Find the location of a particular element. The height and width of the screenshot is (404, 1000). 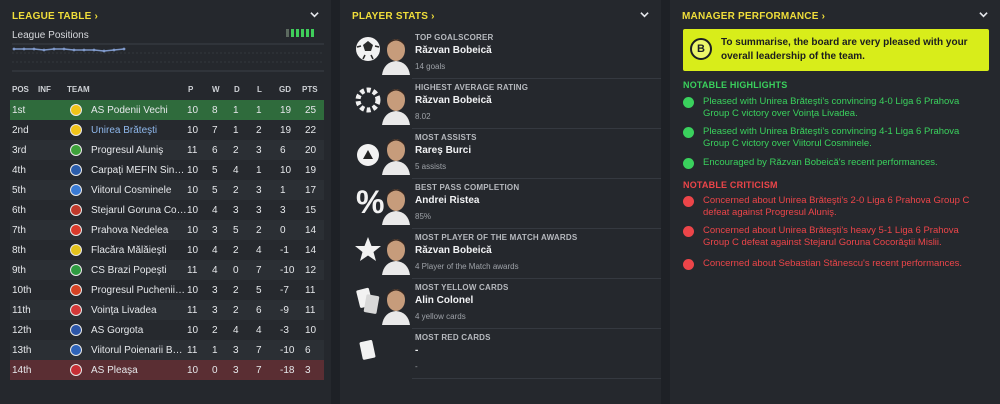

table-row: 4th Carpaţi MEFIN Sinaia 10 5 4 1 10 19 is located at coordinates (167, 170).